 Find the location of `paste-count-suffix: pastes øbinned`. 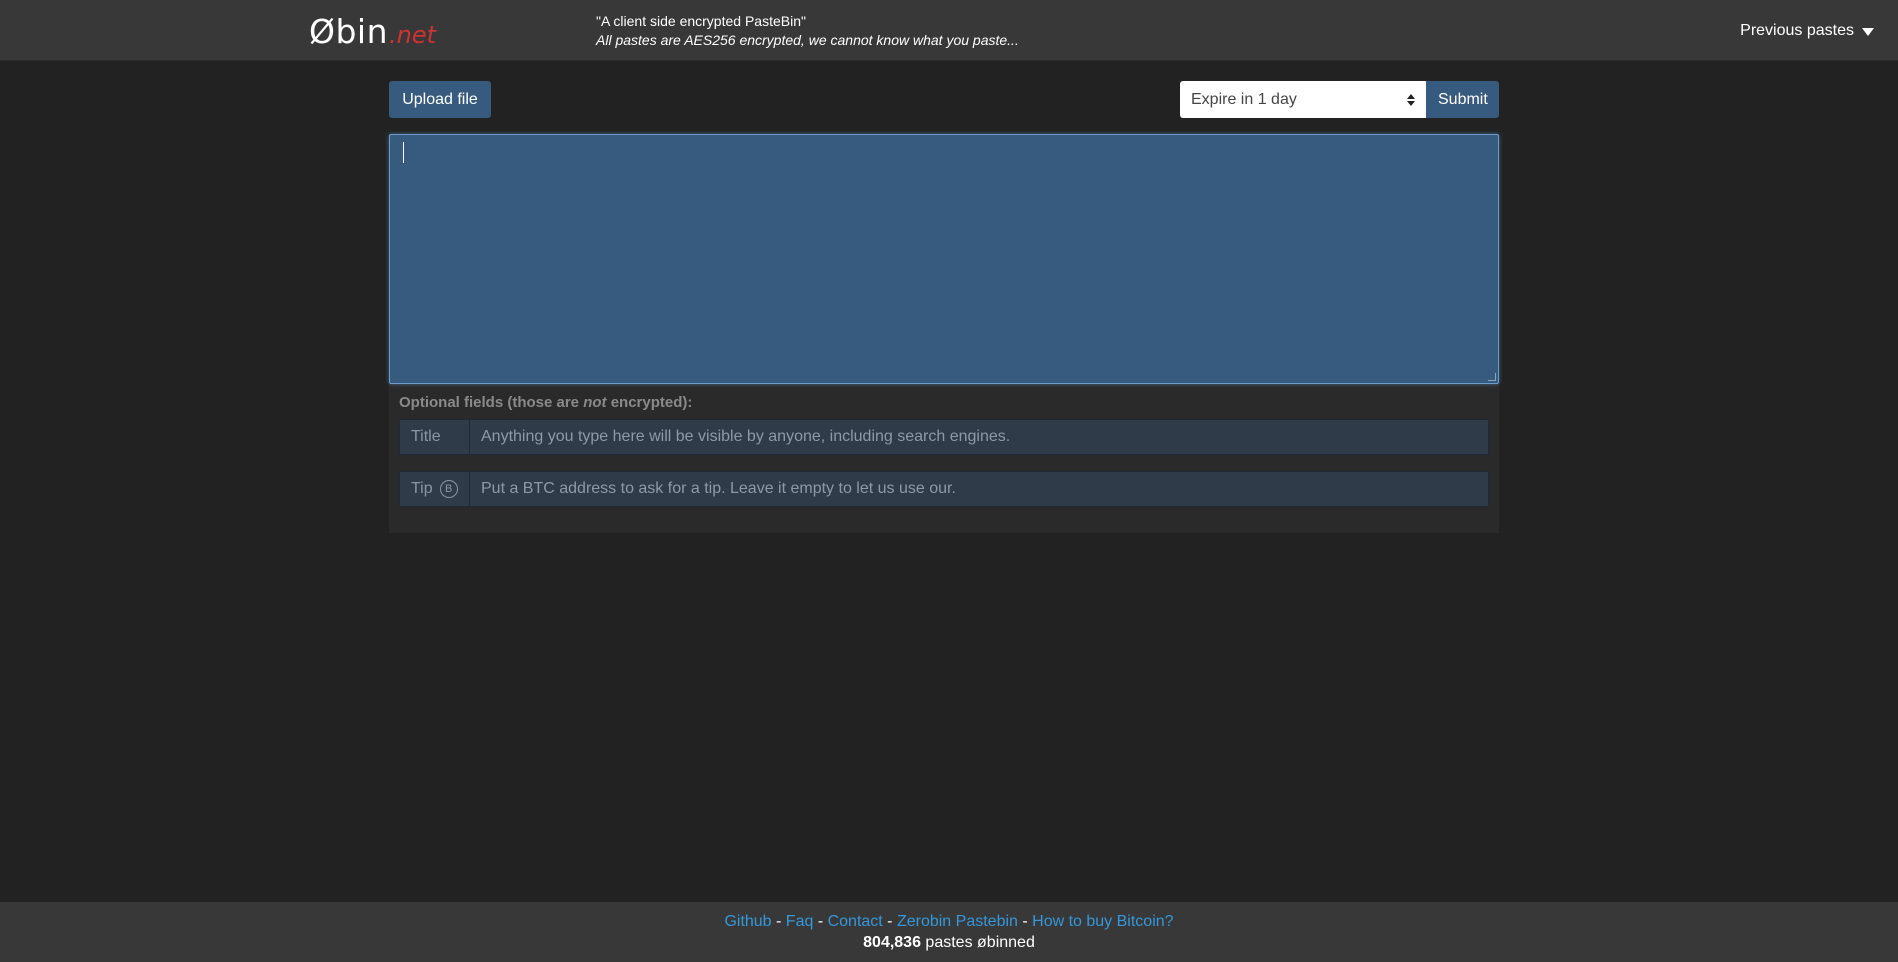

paste-count-suffix: pastes øbinned is located at coordinates (977, 942).